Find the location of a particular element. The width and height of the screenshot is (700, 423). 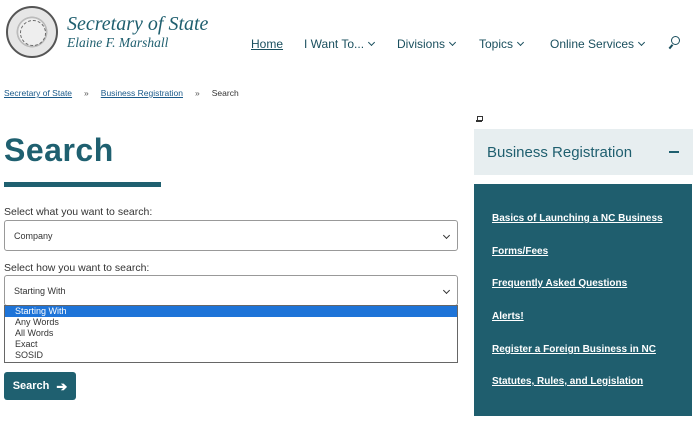

search-button-label: Search is located at coordinates (31, 386).